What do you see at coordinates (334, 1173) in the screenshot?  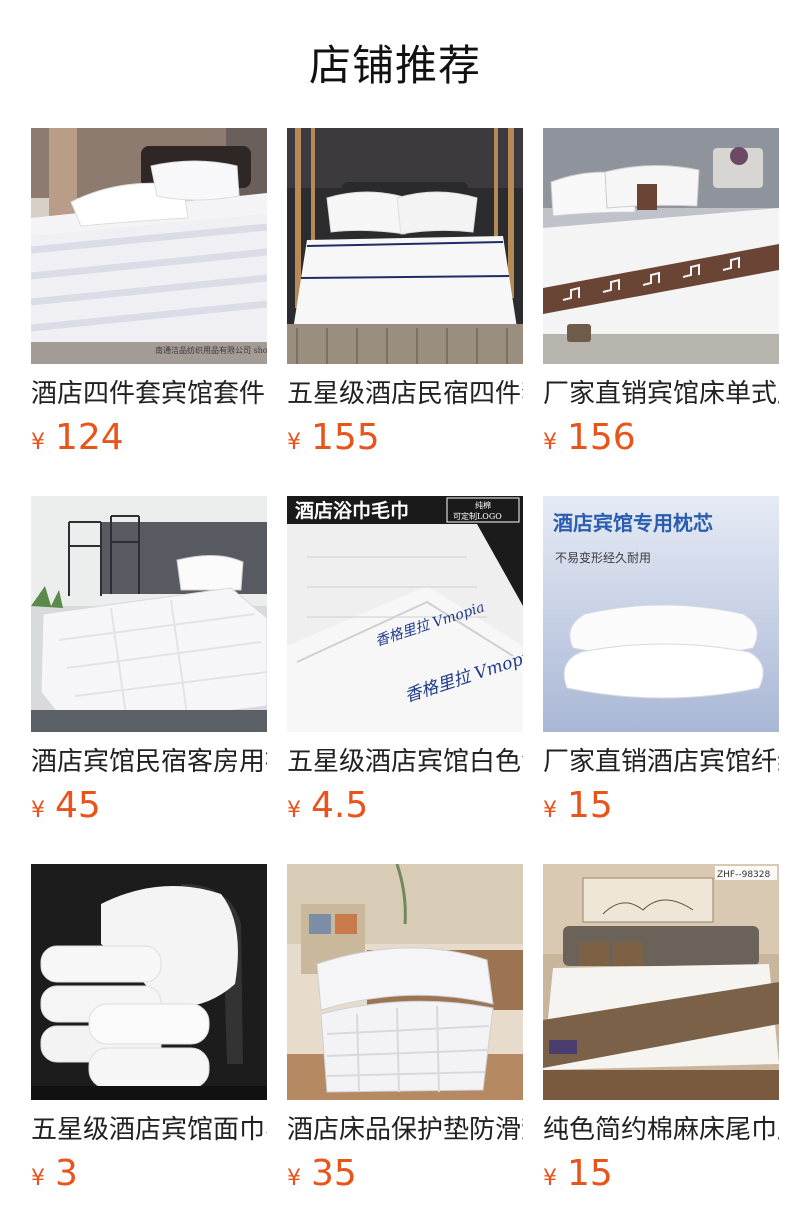 I see `price-amount: 35` at bounding box center [334, 1173].